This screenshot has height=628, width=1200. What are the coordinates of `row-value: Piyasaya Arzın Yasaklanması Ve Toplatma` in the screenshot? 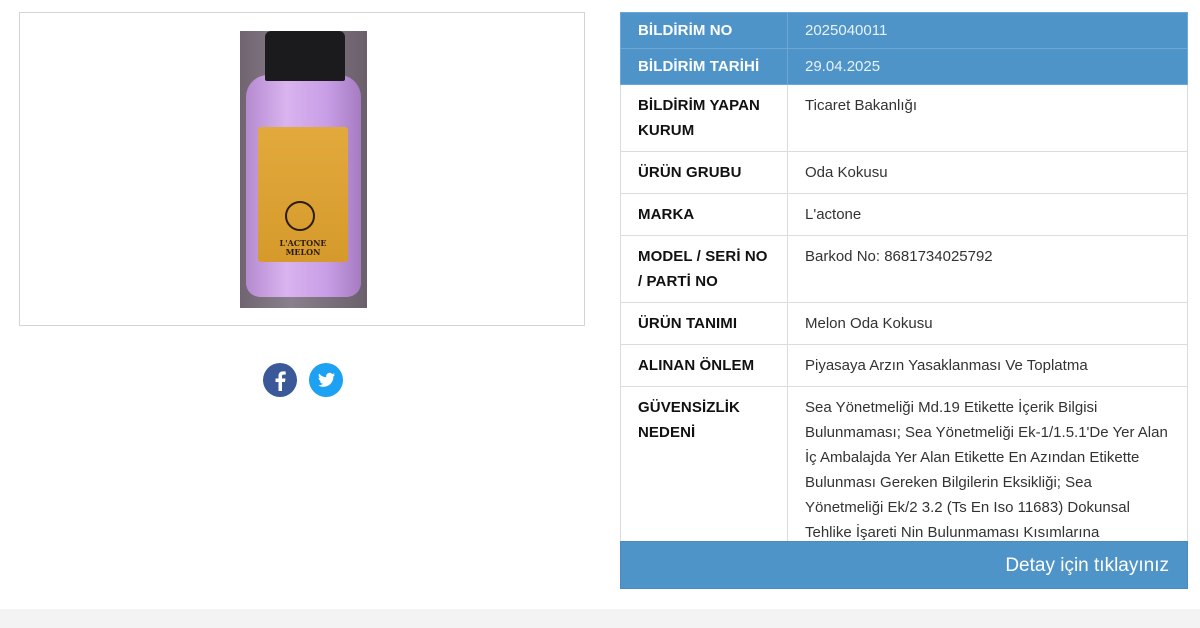 It's located at (987, 365).